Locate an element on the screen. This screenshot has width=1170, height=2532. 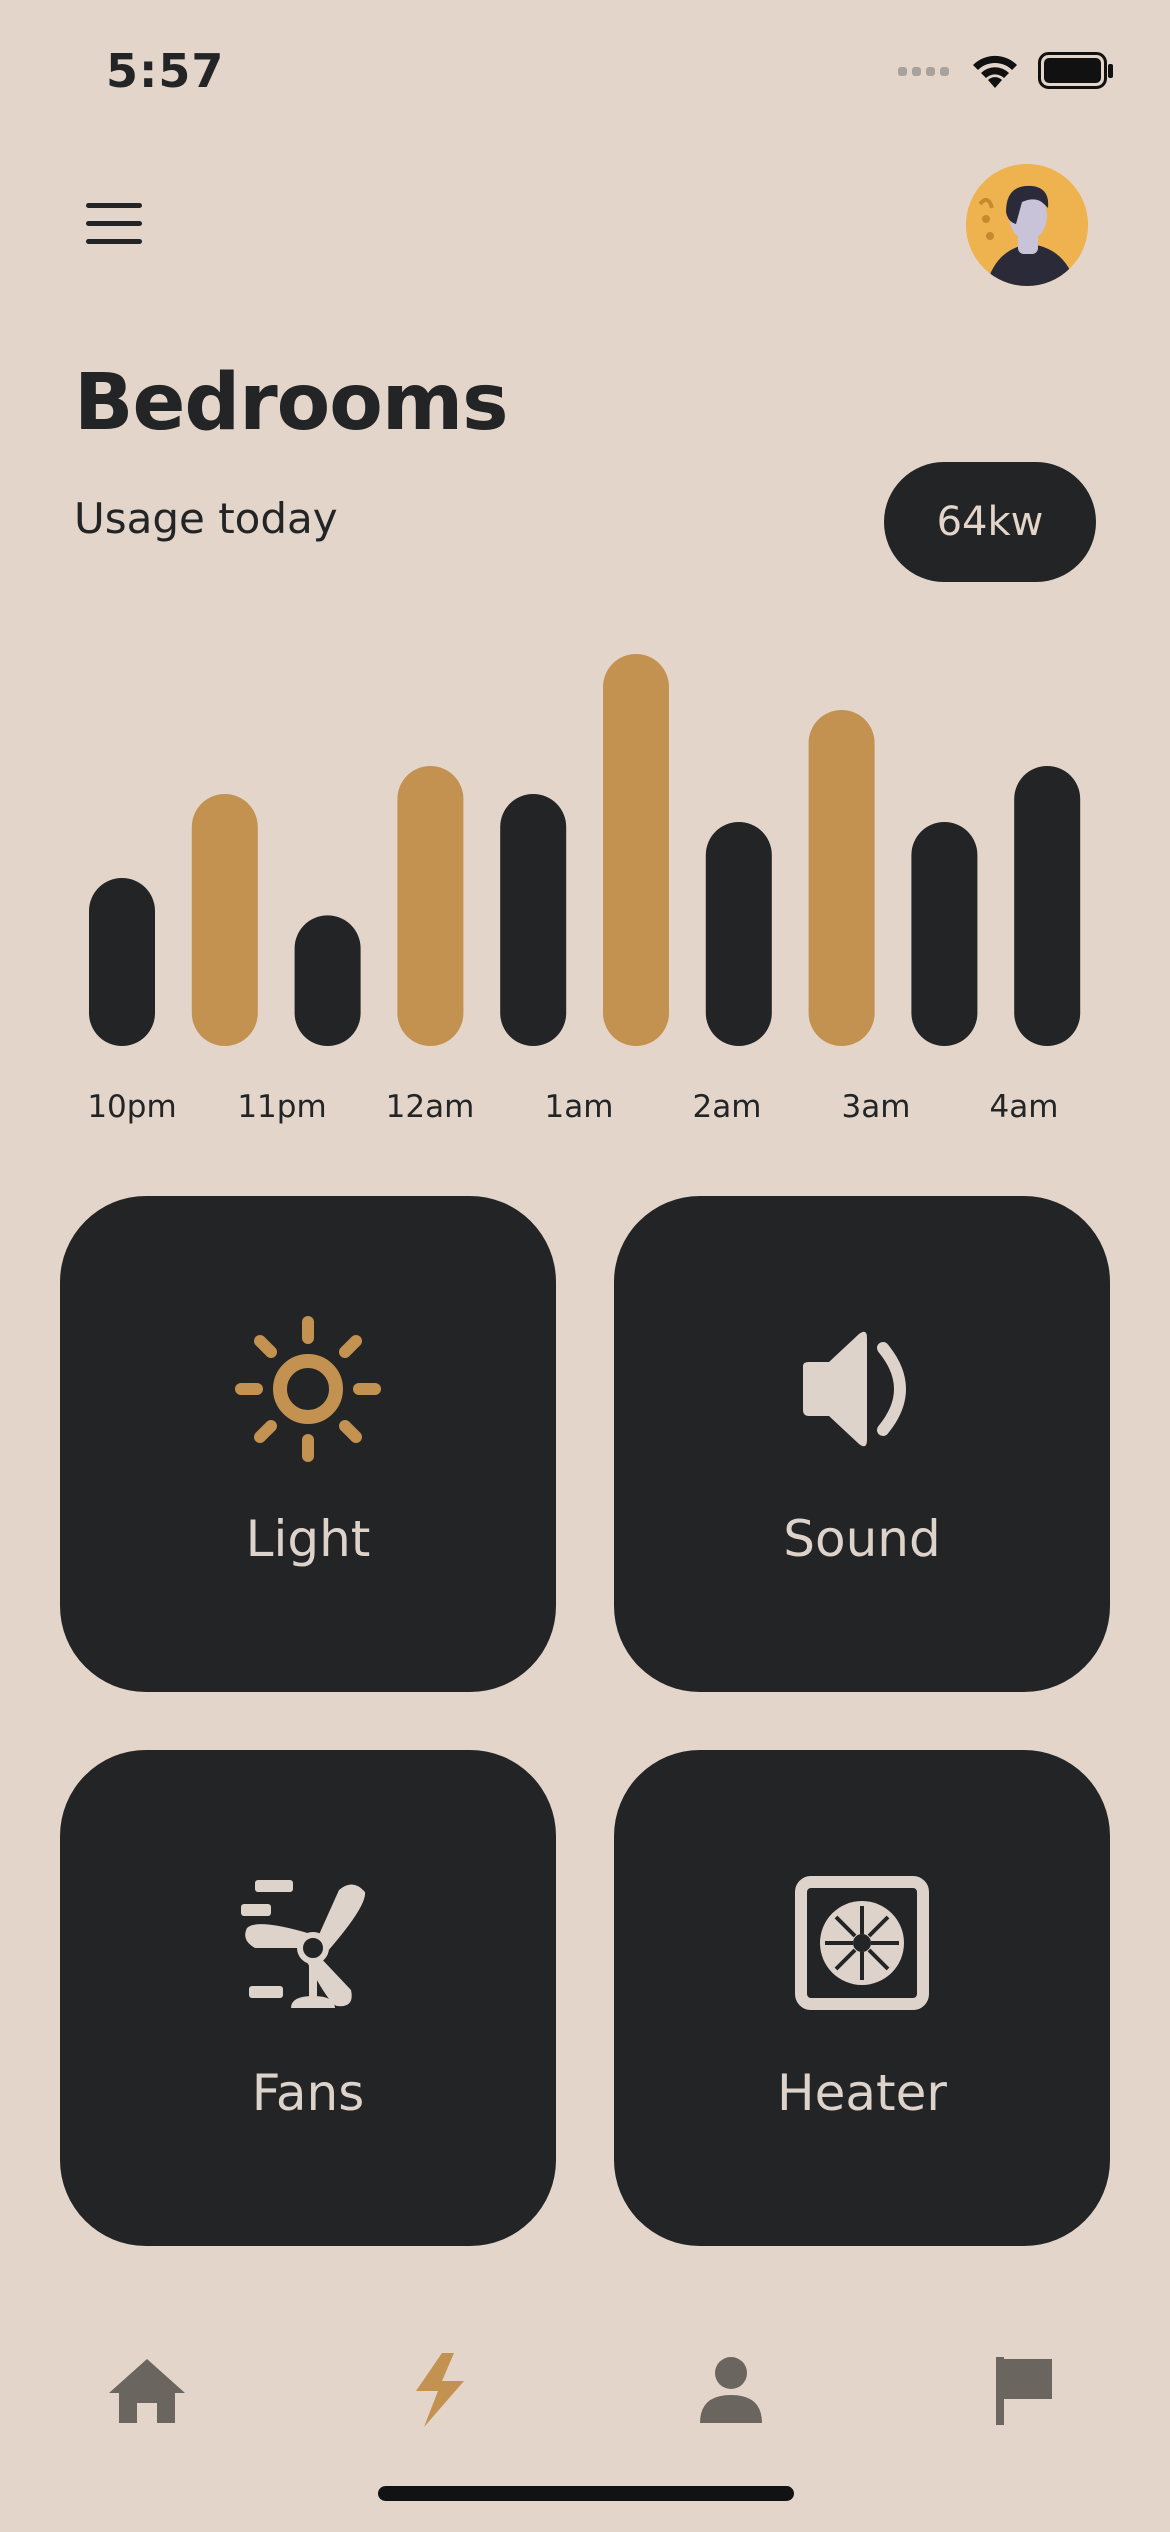
sound-tile: Sound is located at coordinates (862, 1444).